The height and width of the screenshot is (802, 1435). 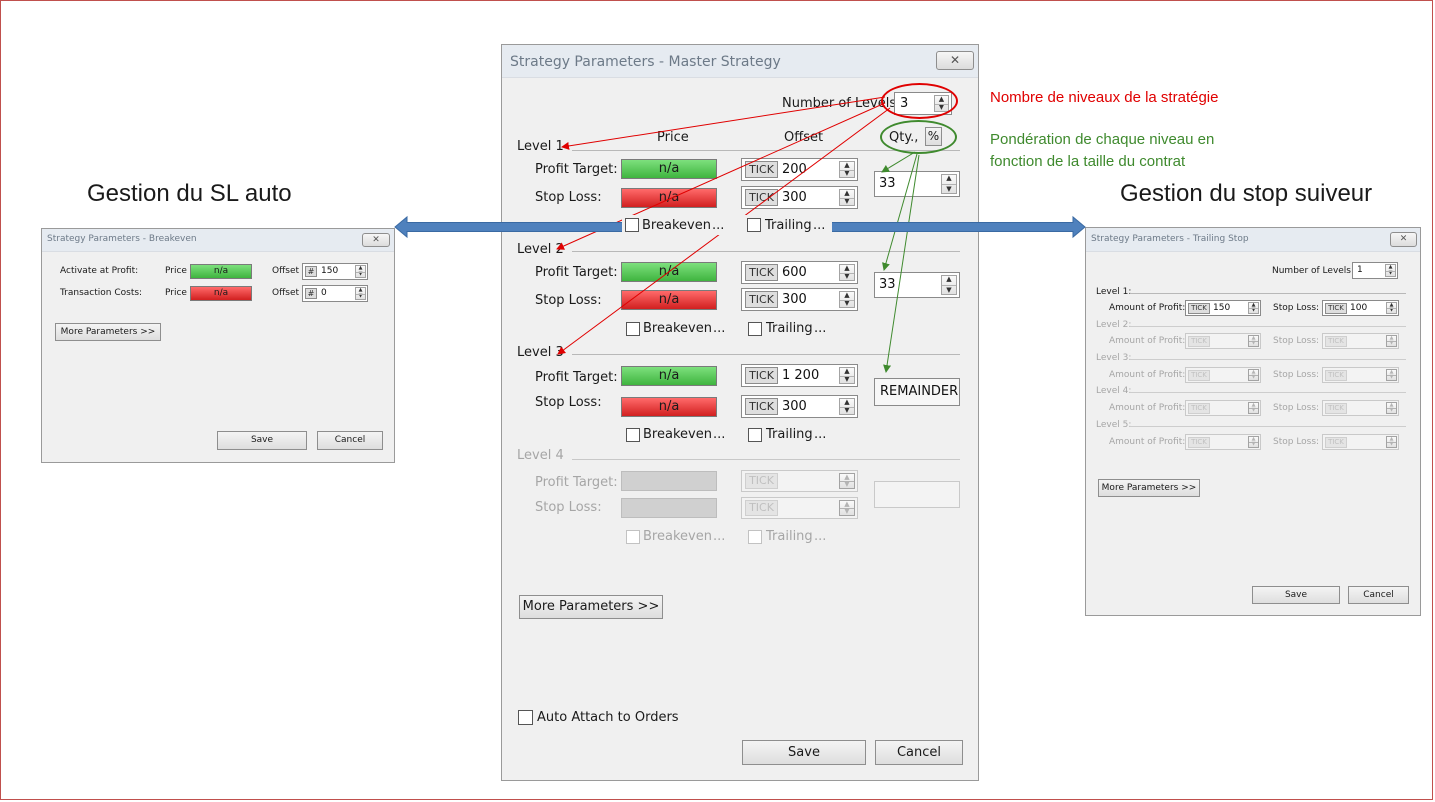 What do you see at coordinates (676, 225) in the screenshot?
I see `level-1-breakeven-label-overlay: Breakeven` at bounding box center [676, 225].